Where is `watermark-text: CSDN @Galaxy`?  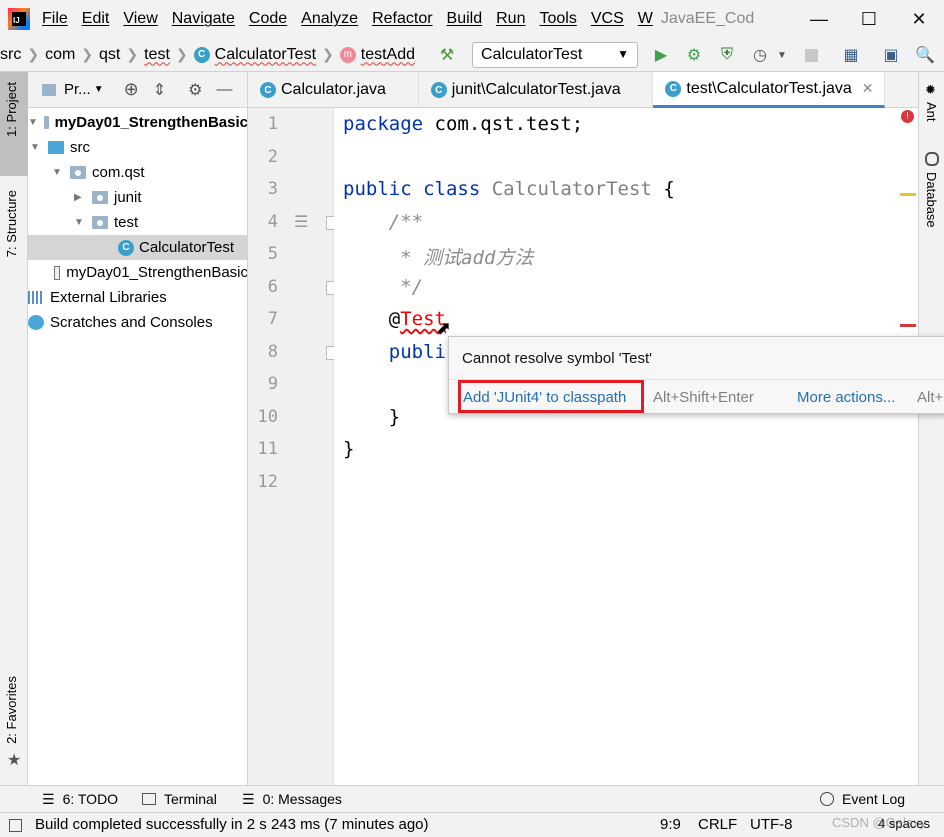 watermark-text: CSDN @Galaxy is located at coordinates (879, 822).